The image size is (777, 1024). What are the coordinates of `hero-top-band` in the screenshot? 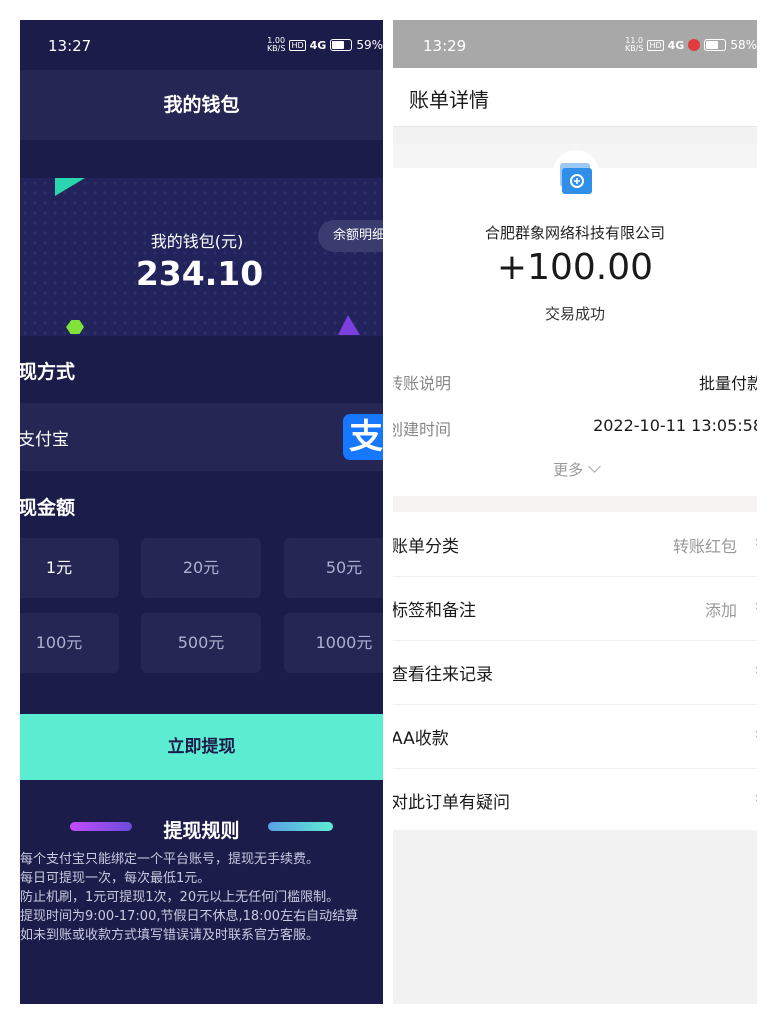 It's located at (201, 159).